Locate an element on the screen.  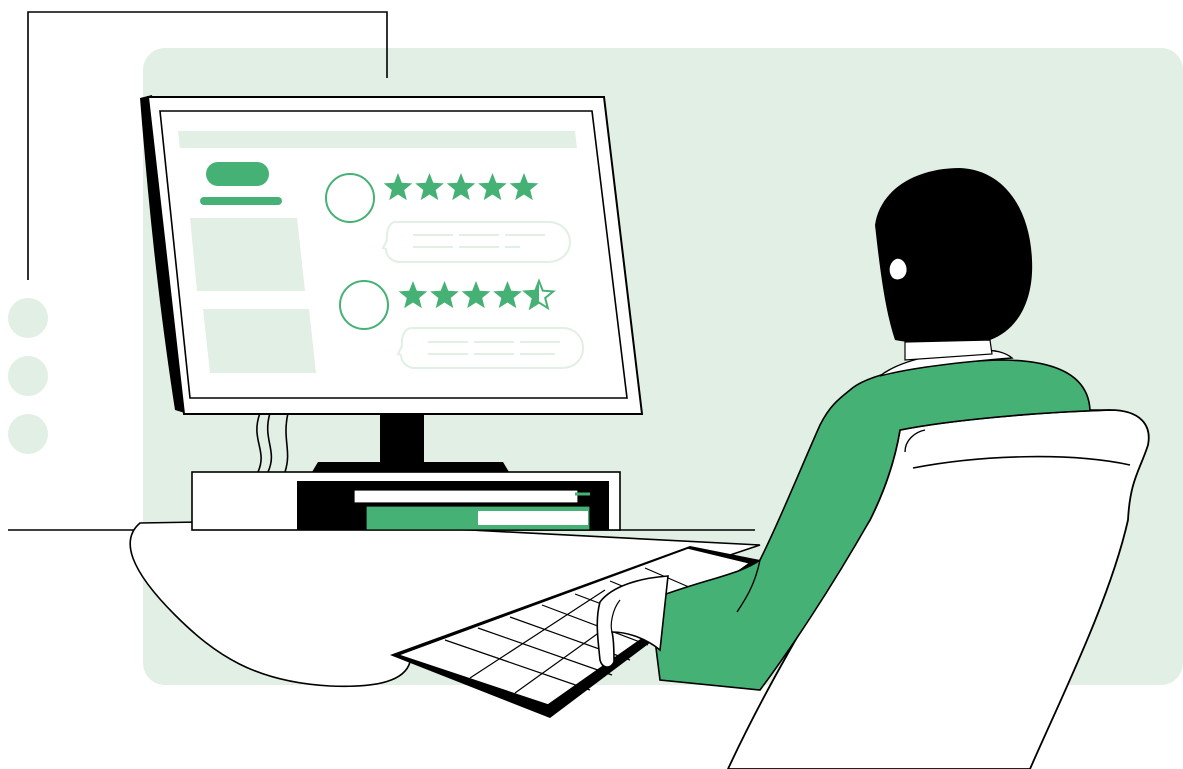
profile-pill is located at coordinates (237, 174).